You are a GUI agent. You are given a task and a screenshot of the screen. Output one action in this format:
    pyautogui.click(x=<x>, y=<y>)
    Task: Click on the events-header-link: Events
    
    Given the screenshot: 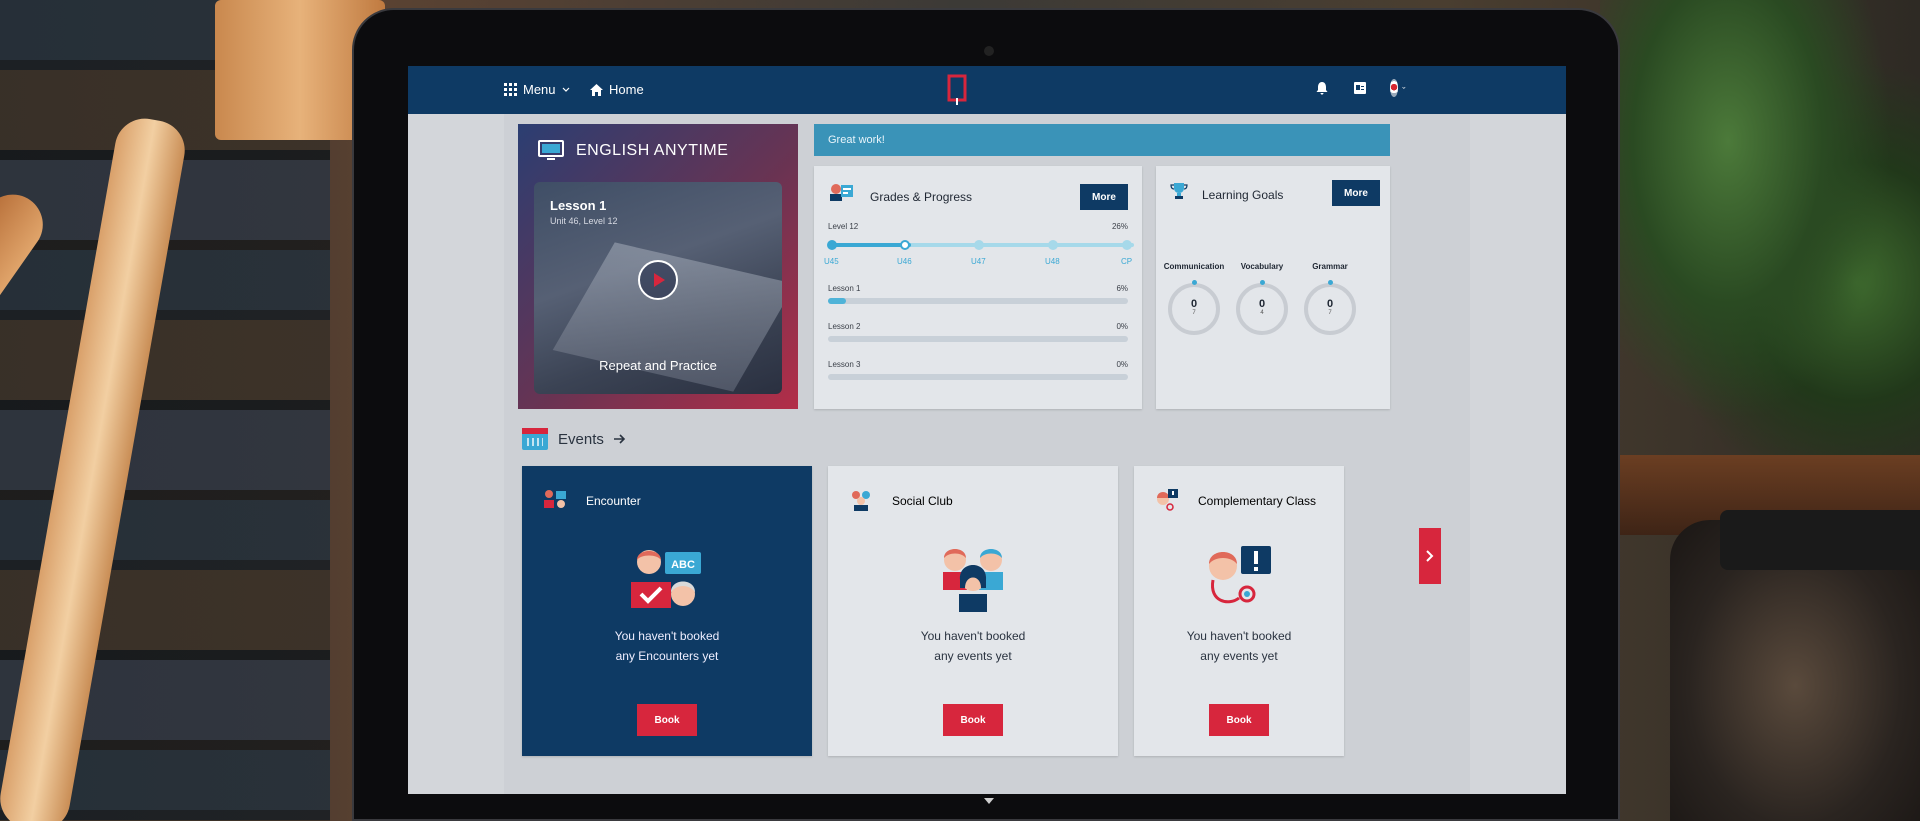 What is the action you would take?
    pyautogui.click(x=574, y=439)
    